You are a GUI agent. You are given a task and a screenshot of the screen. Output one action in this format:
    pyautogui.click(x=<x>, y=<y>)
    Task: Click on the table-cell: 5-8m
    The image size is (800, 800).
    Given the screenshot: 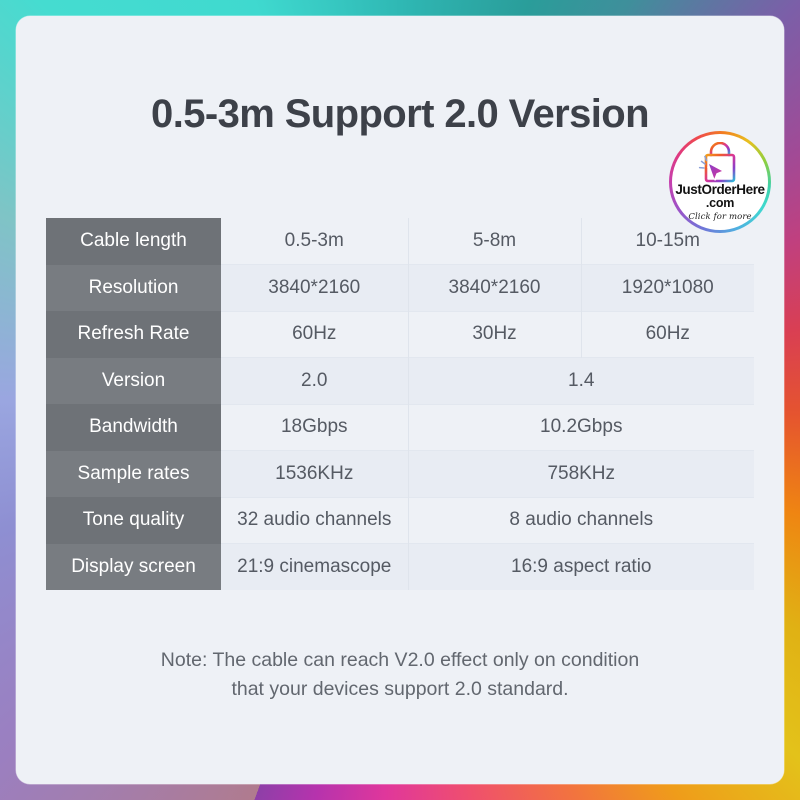 What is the action you would take?
    pyautogui.click(x=495, y=241)
    